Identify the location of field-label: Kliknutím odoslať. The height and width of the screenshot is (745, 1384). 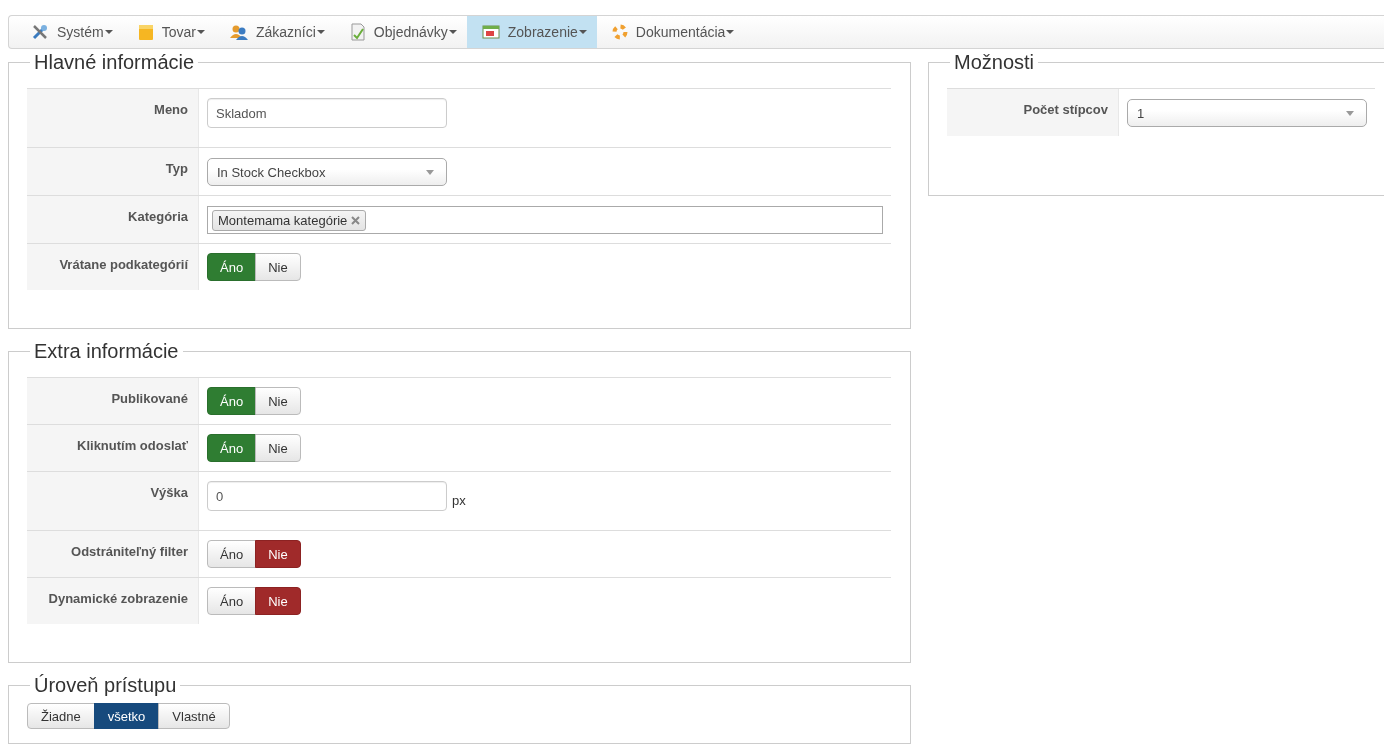
(113, 448).